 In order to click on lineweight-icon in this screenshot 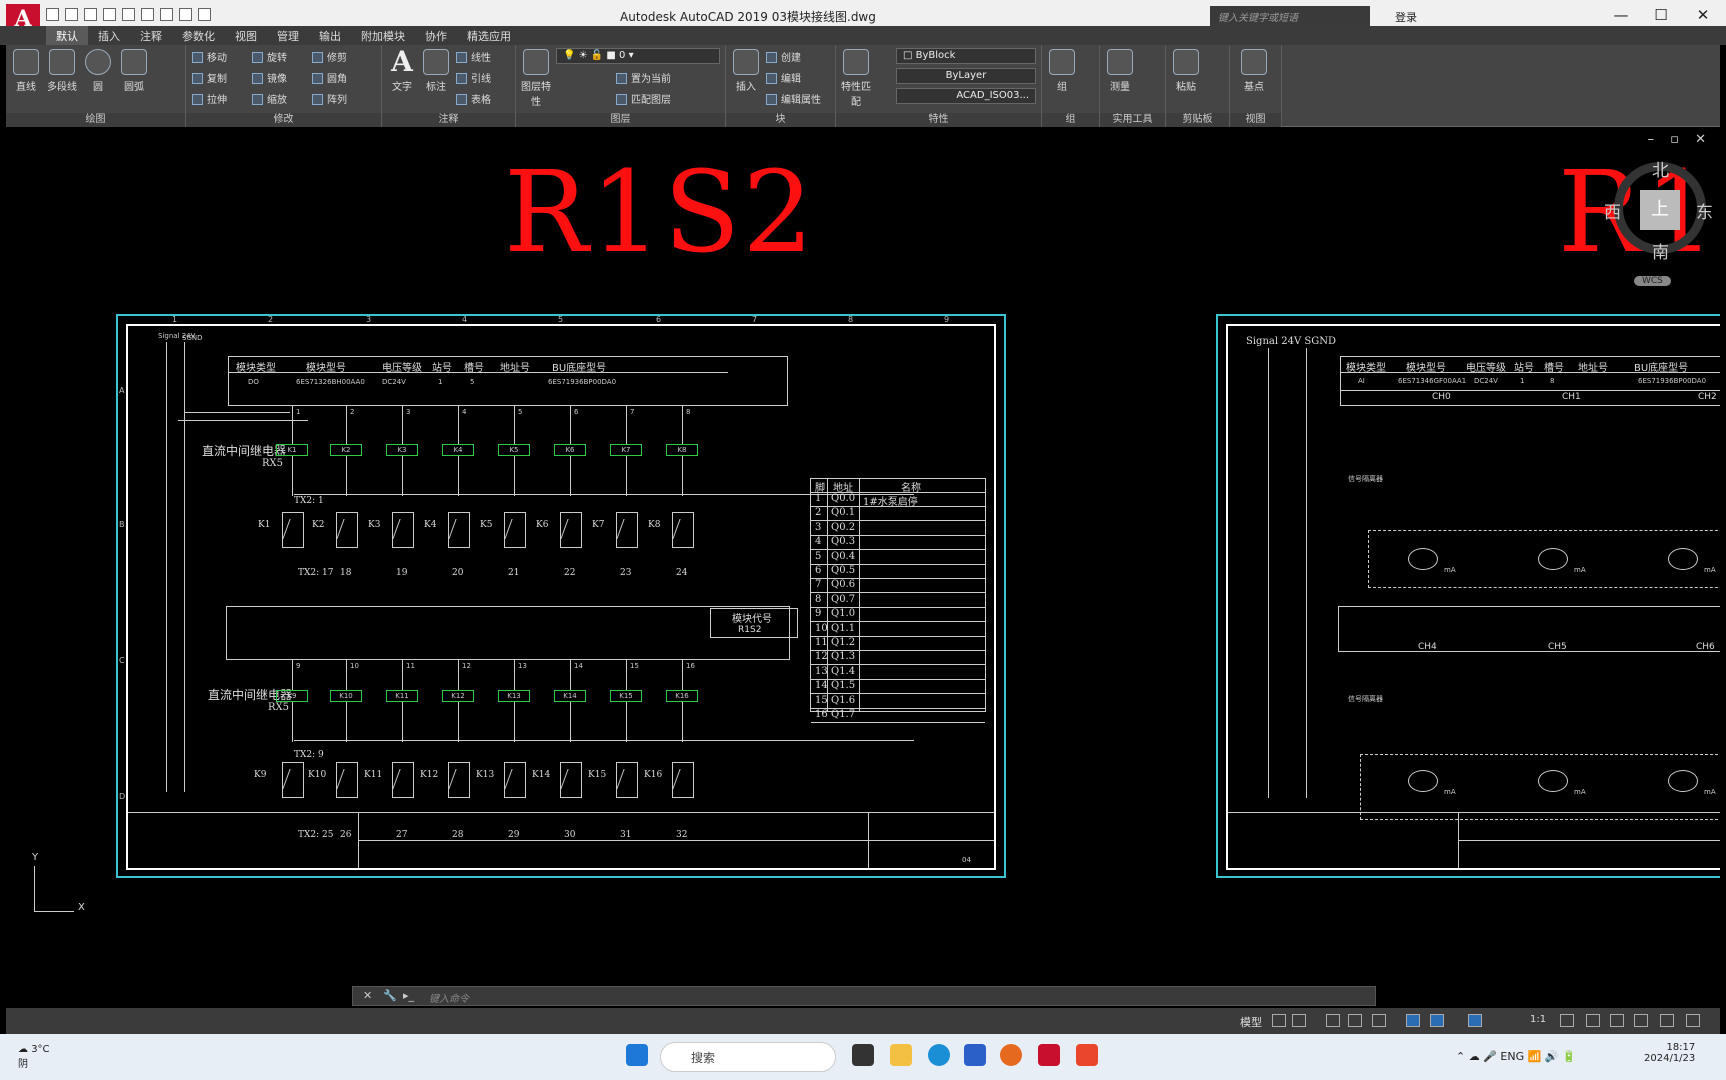, I will do `click(1437, 1020)`.